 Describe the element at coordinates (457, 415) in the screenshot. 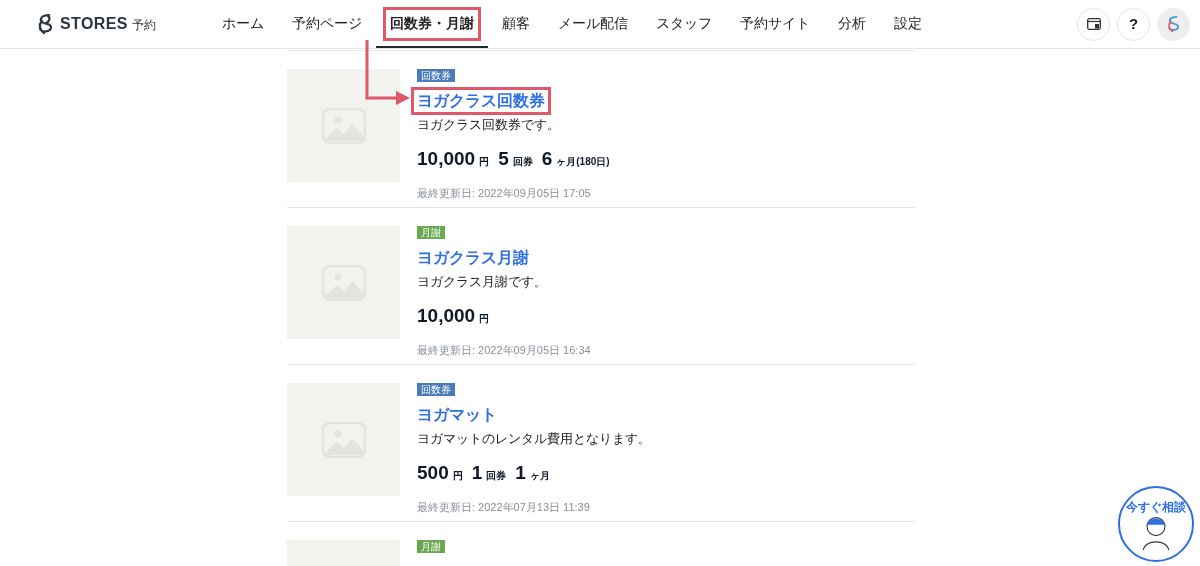

I see `product-title-link: ヨガマット` at that location.